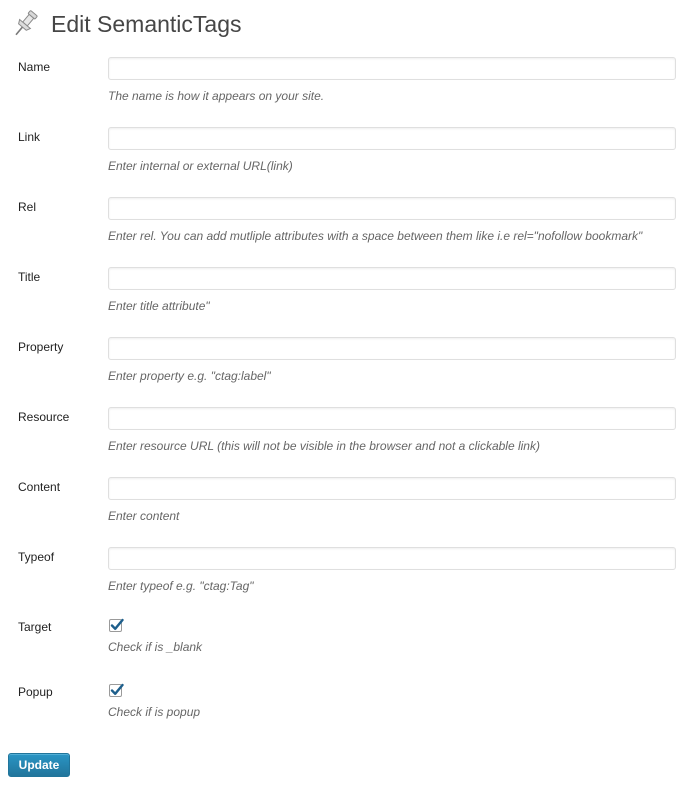 The height and width of the screenshot is (786, 686). What do you see at coordinates (146, 23) in the screenshot?
I see `page-title: Edit SemanticTags` at bounding box center [146, 23].